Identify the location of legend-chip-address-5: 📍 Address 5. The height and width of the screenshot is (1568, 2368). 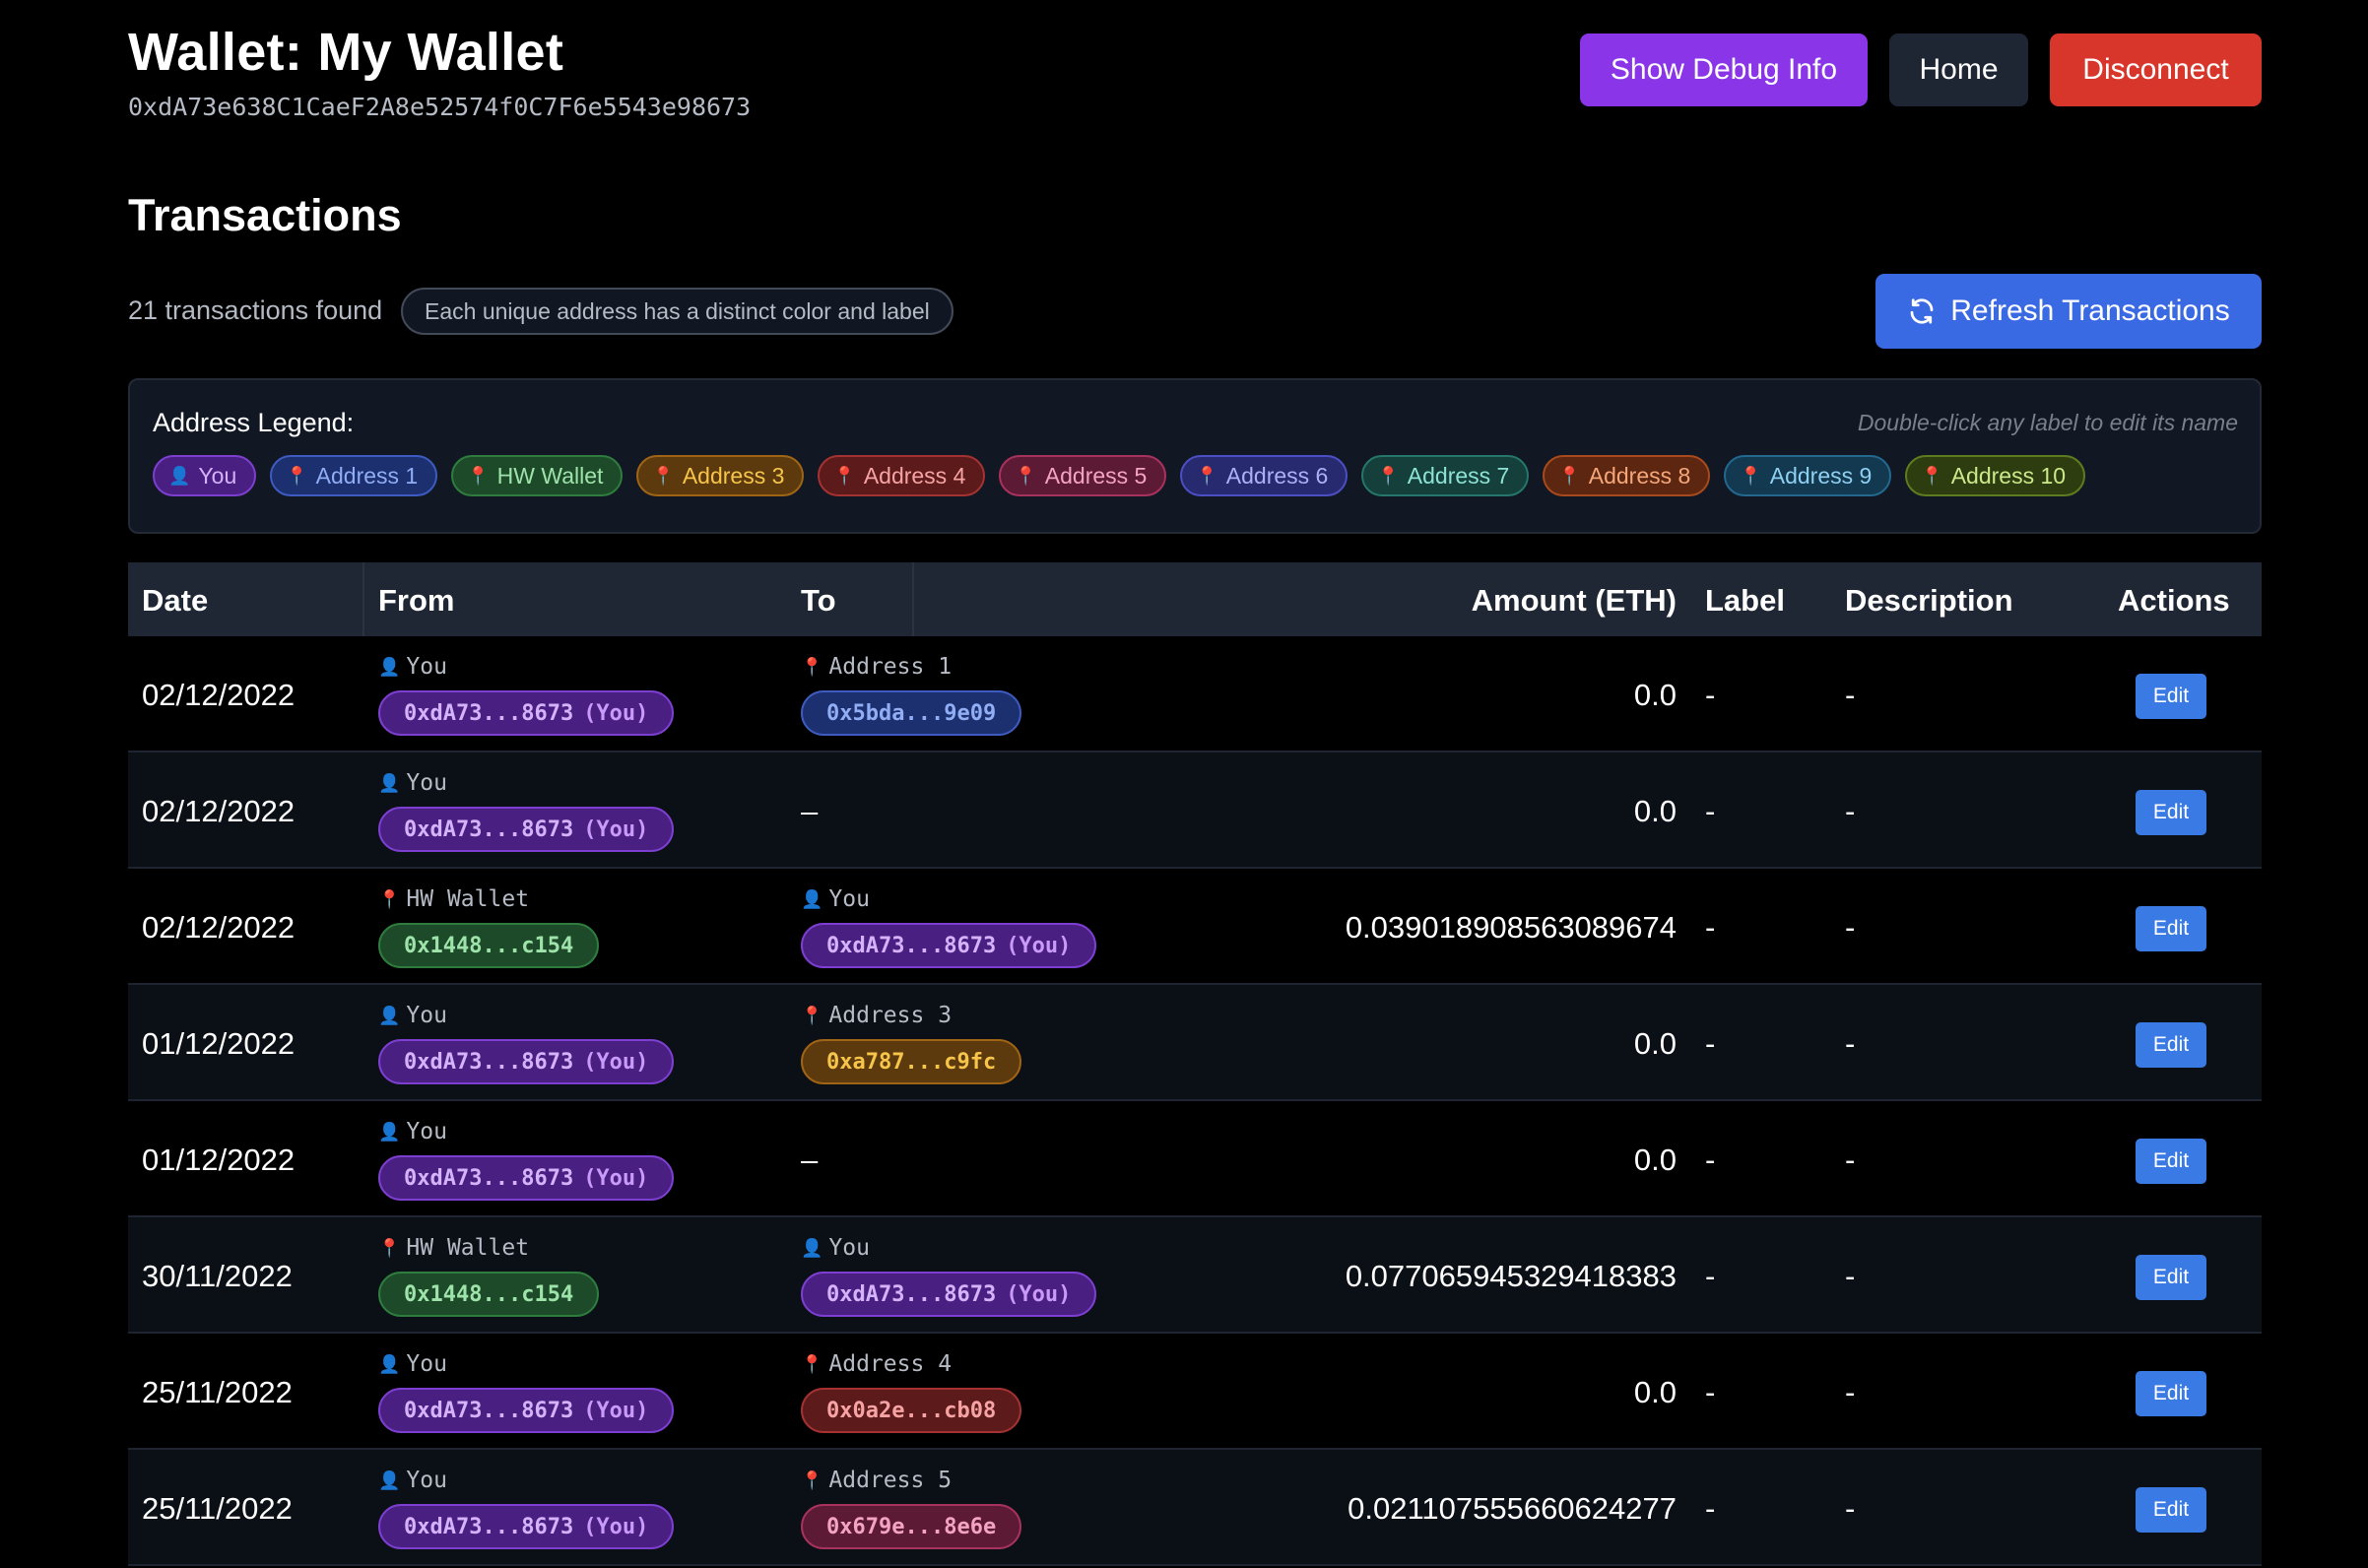
(1083, 476).